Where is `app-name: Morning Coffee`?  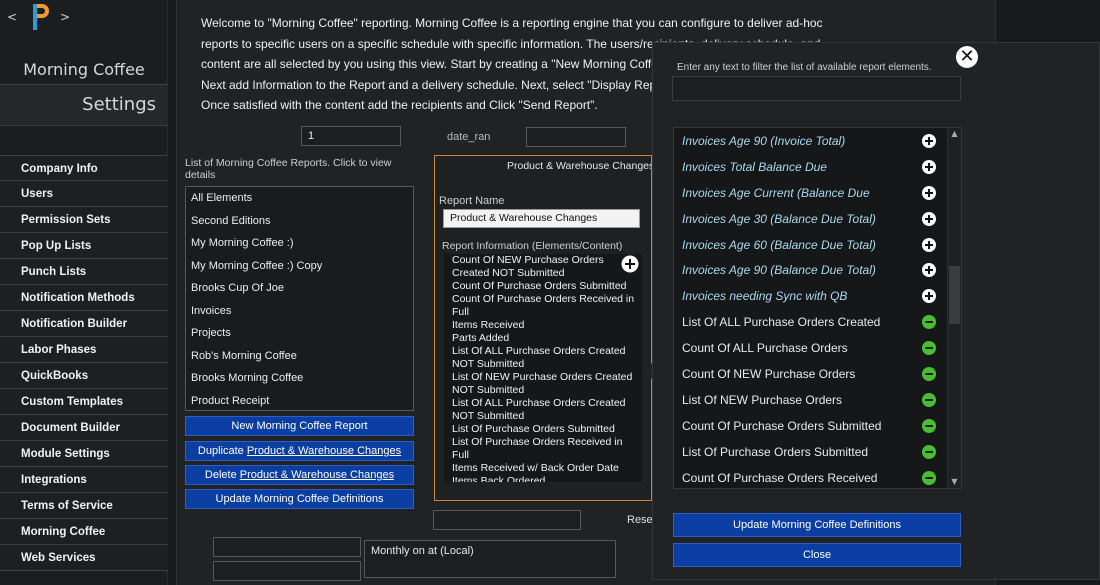
app-name: Morning Coffee is located at coordinates (84, 69).